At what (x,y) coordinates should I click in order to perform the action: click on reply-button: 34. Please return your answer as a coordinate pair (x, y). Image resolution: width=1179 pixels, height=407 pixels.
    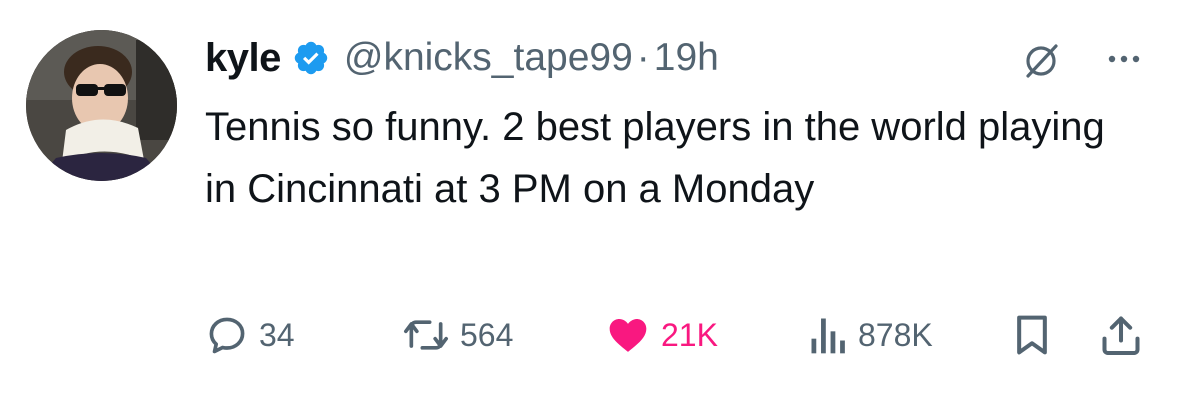
    Looking at the image, I should click on (250, 335).